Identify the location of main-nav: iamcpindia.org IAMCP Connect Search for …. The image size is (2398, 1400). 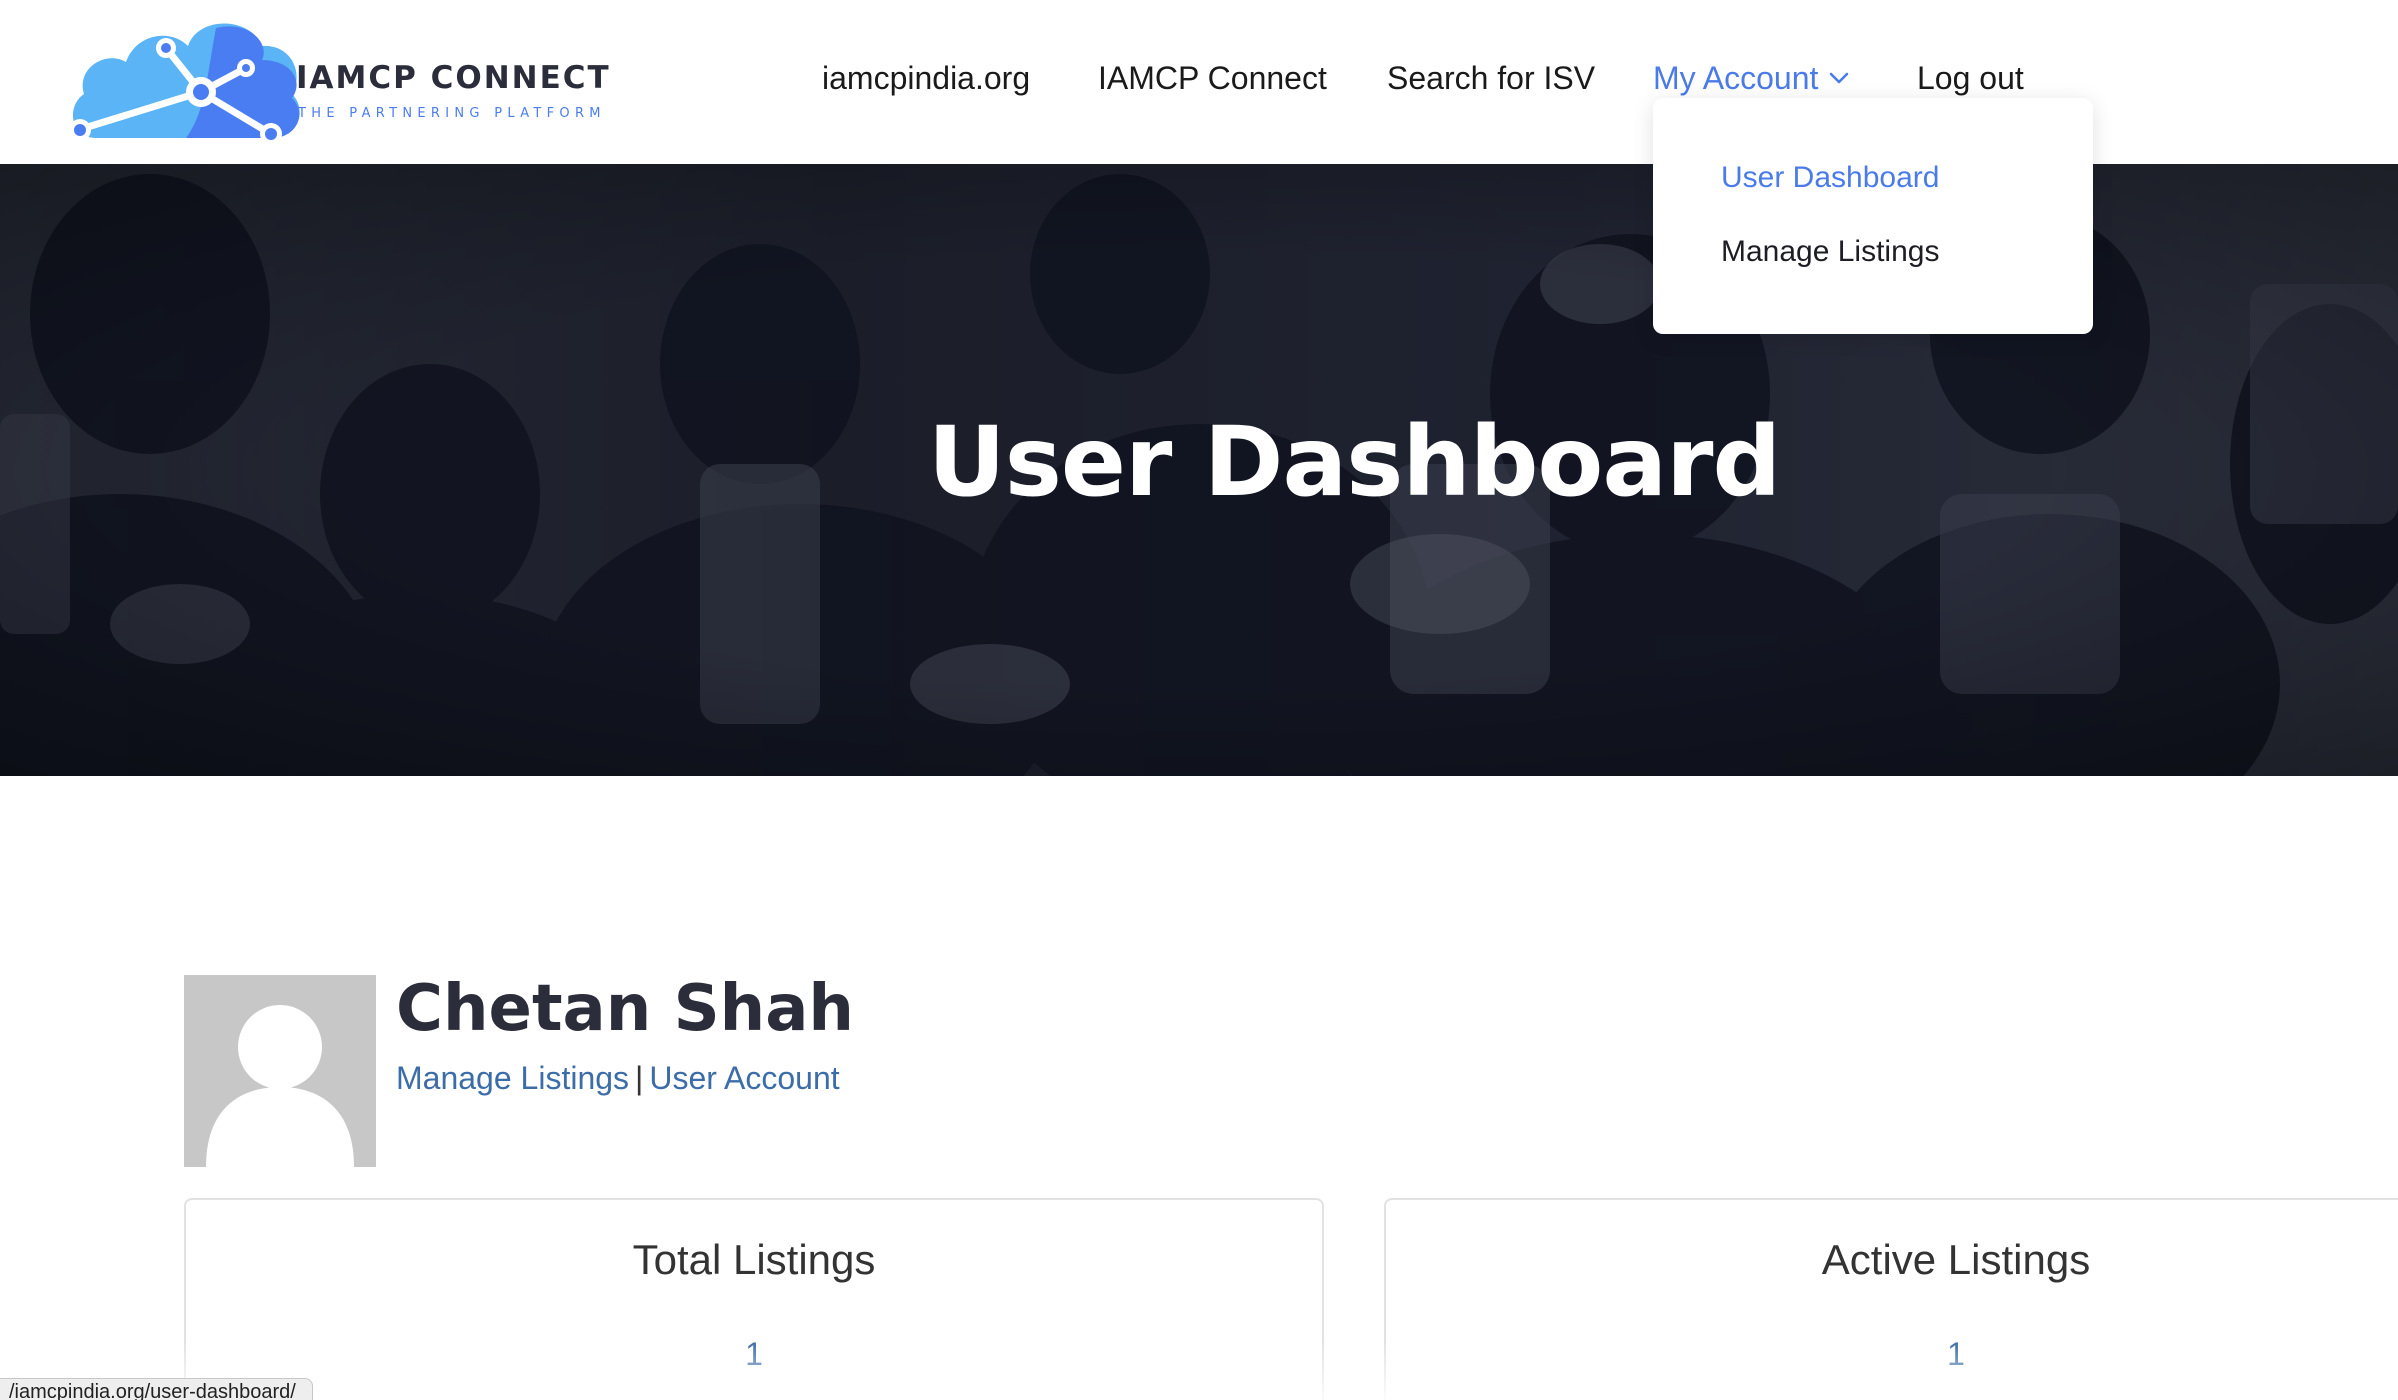
(1199, 78).